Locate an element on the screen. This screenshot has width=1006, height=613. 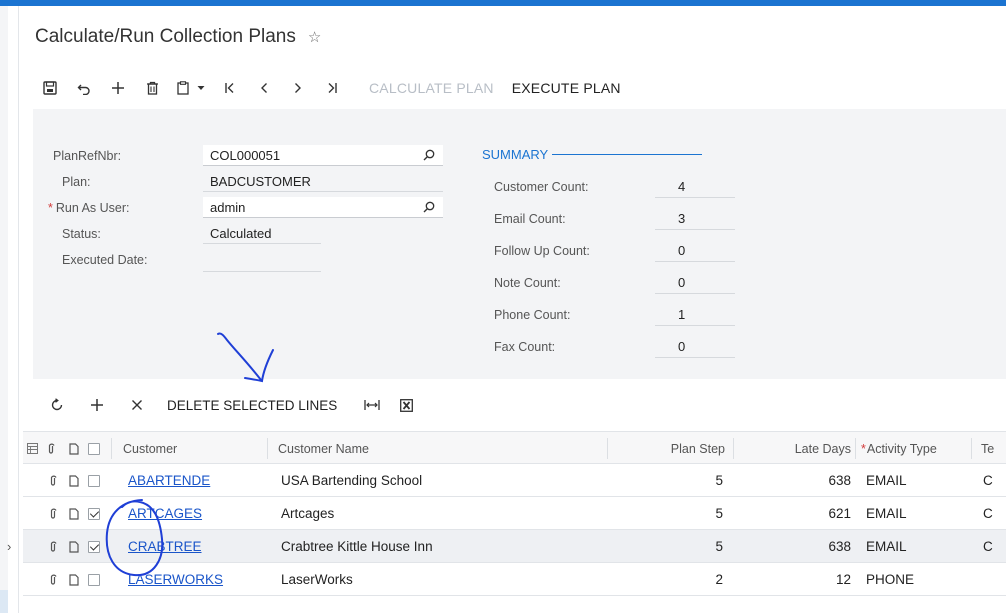
excel-icon is located at coordinates (406, 405).